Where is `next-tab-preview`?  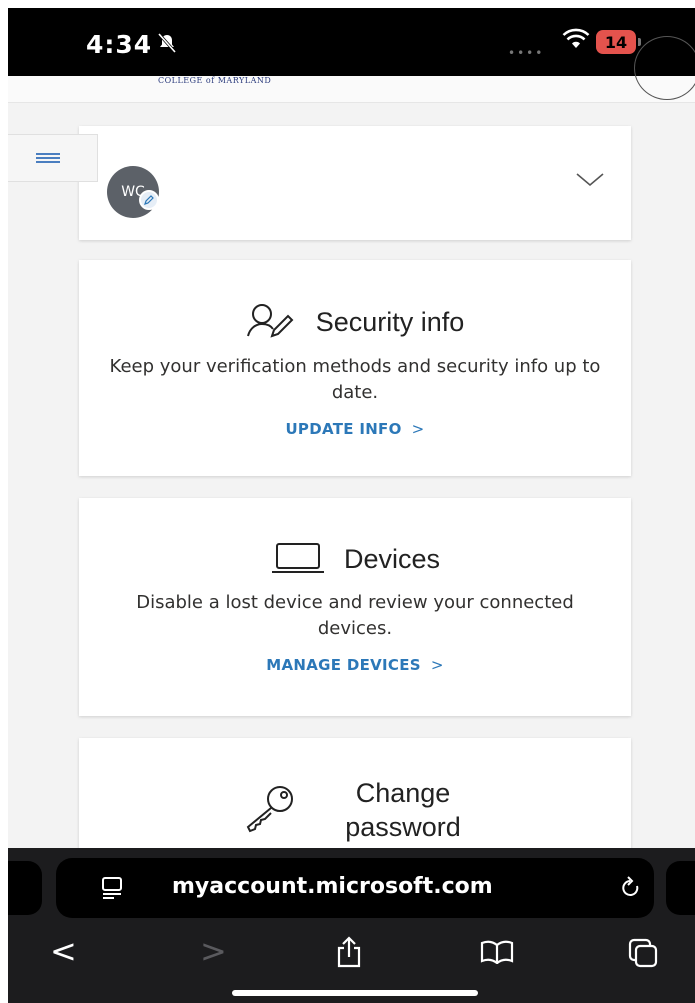
next-tab-preview is located at coordinates (680, 888).